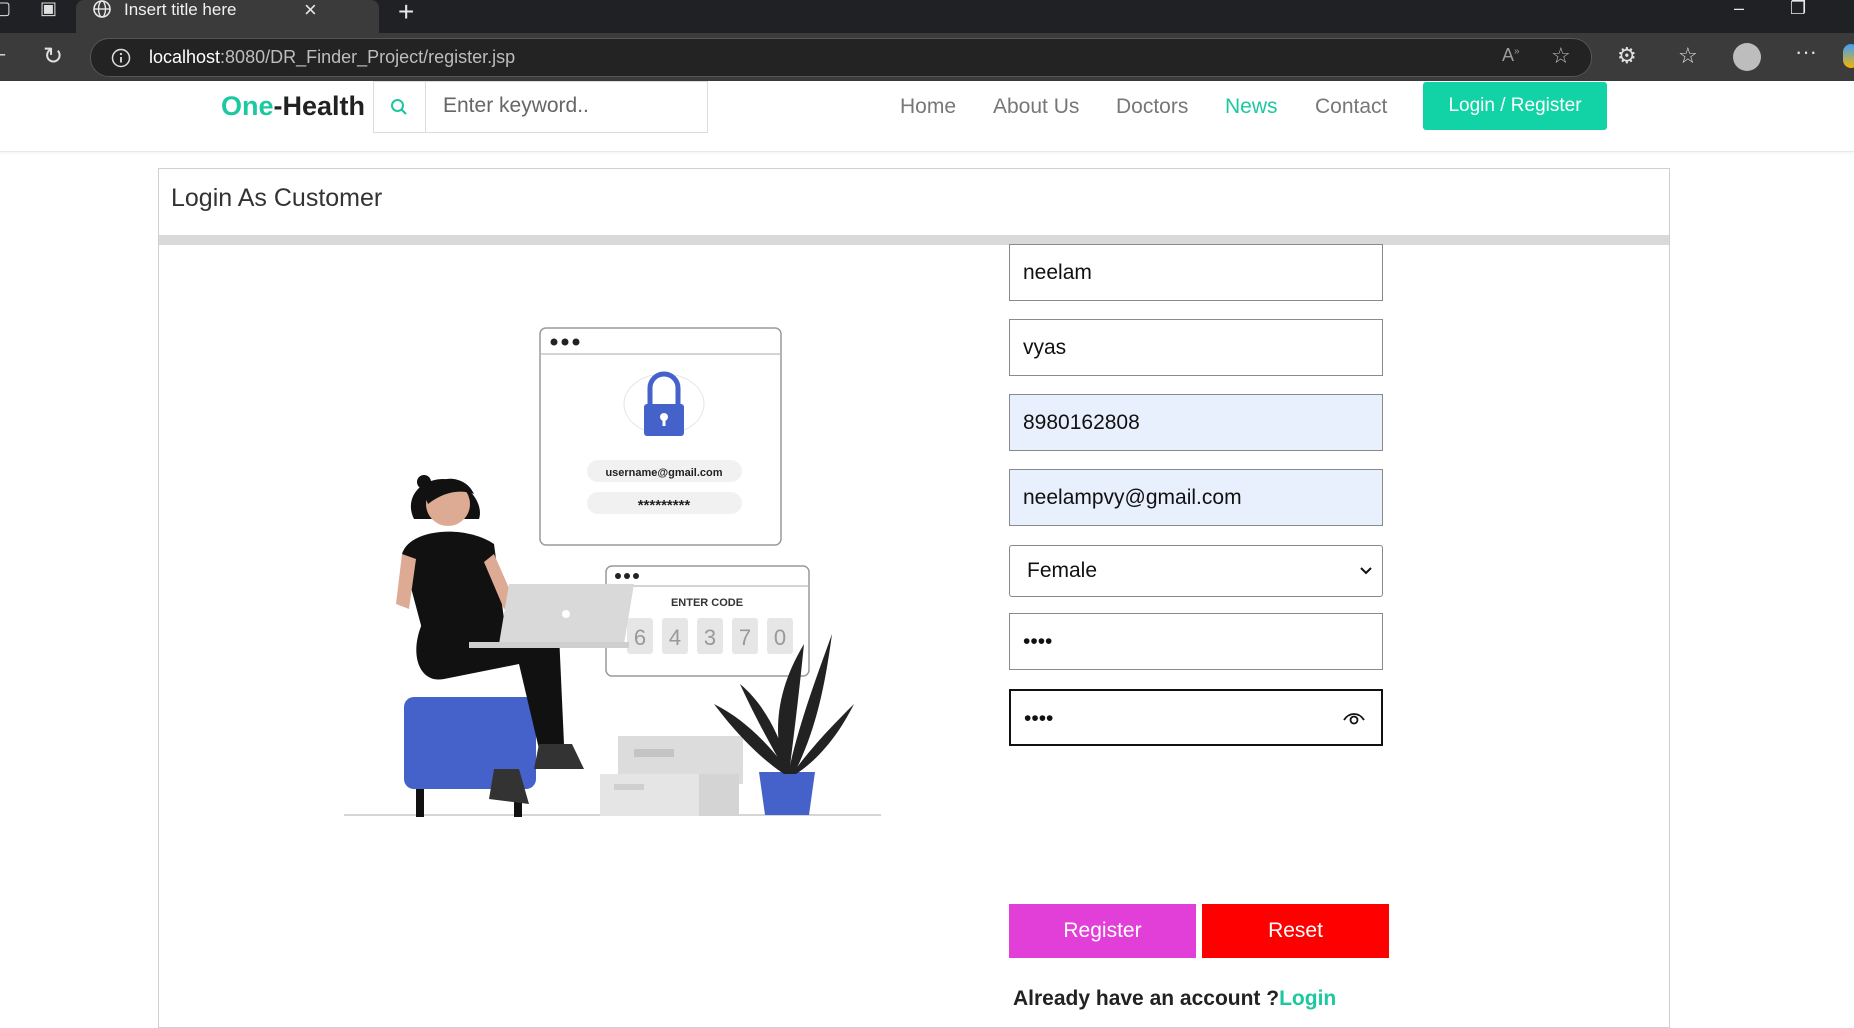  Describe the element at coordinates (663, 473) in the screenshot. I see `illustration-email: username@gmail.com` at that location.